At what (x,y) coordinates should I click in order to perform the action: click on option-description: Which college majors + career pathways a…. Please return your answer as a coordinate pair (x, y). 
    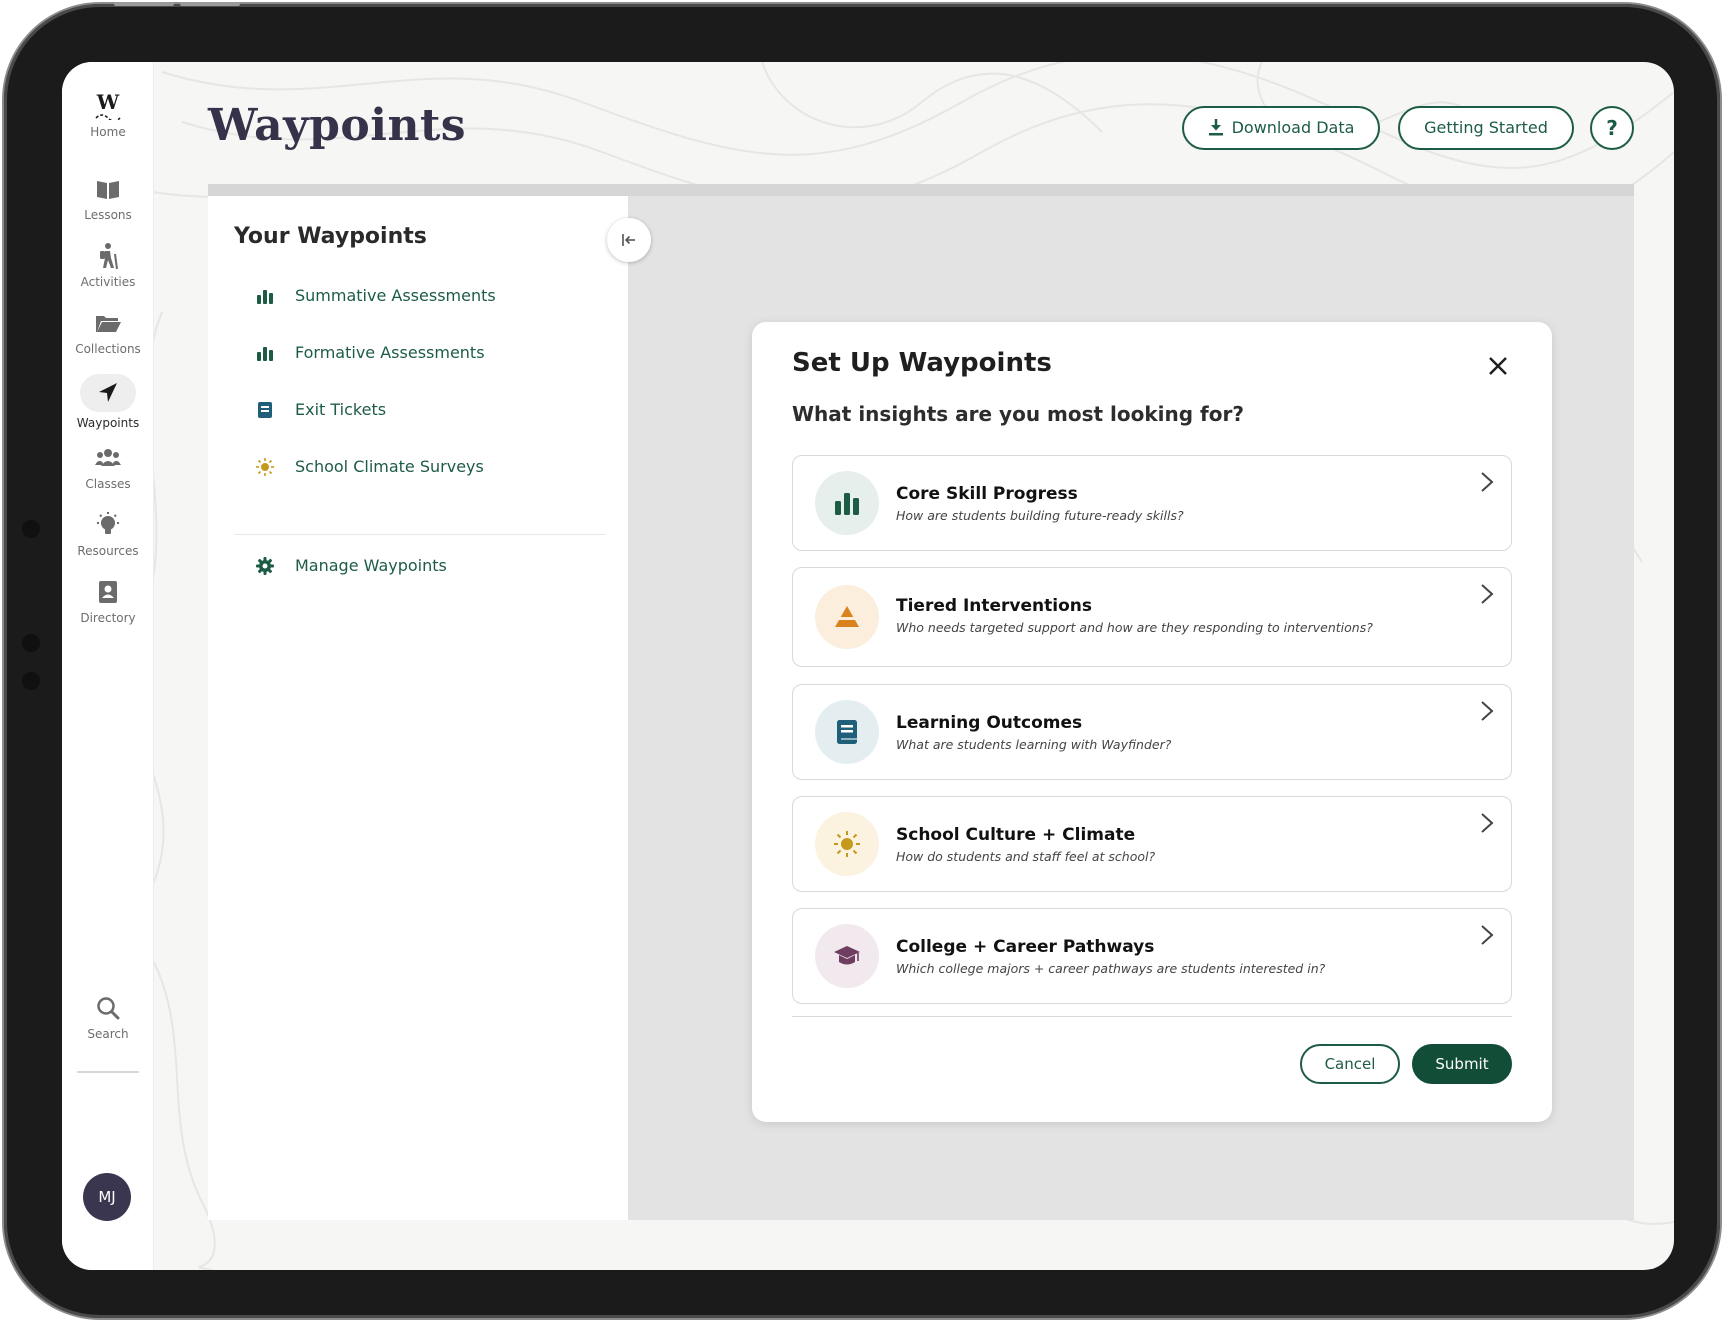
    Looking at the image, I should click on (1111, 968).